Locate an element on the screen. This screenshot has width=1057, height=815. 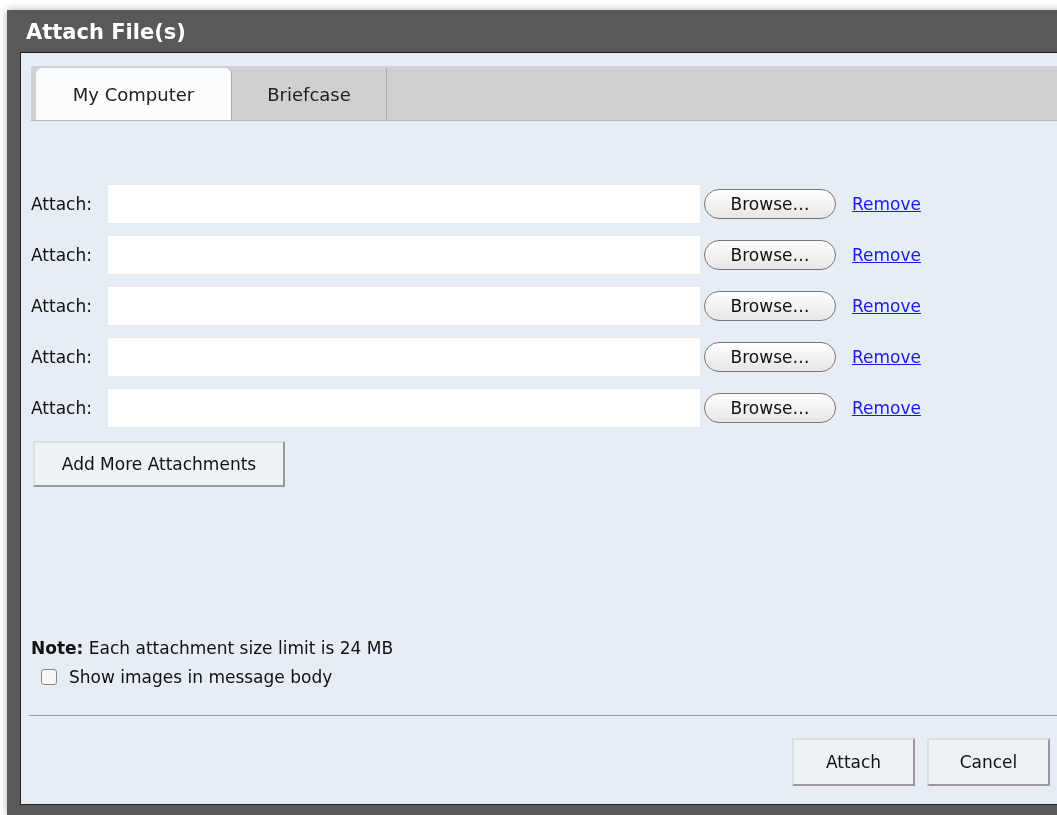
note-text: Note: Each attachment size limit is 24 MB is located at coordinates (213, 648).